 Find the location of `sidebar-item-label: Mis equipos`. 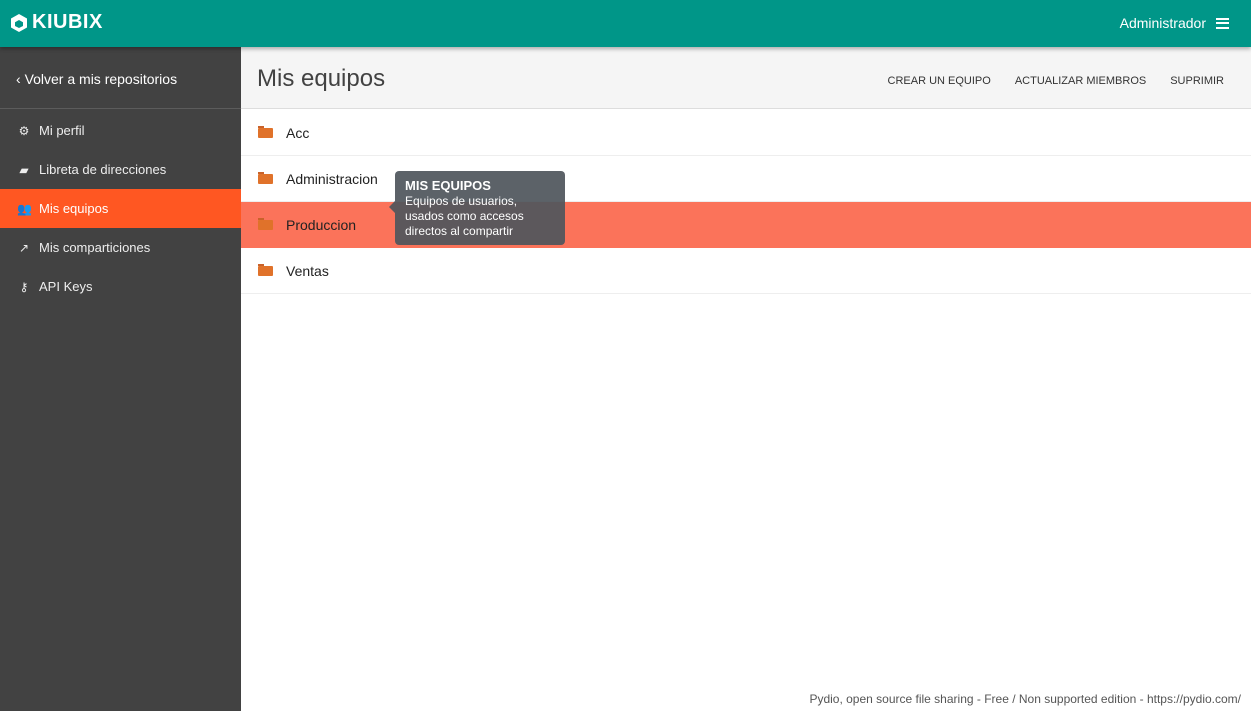

sidebar-item-label: Mis equipos is located at coordinates (74, 208).